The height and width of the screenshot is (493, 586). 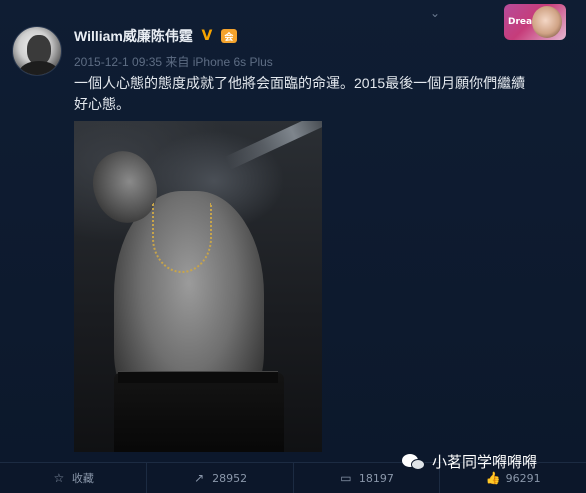 What do you see at coordinates (300, 93) in the screenshot?
I see `post-text: 一個人心態的態度成就了他將会面臨的命運。2015最後一個月願你們繼續好心態。` at bounding box center [300, 93].